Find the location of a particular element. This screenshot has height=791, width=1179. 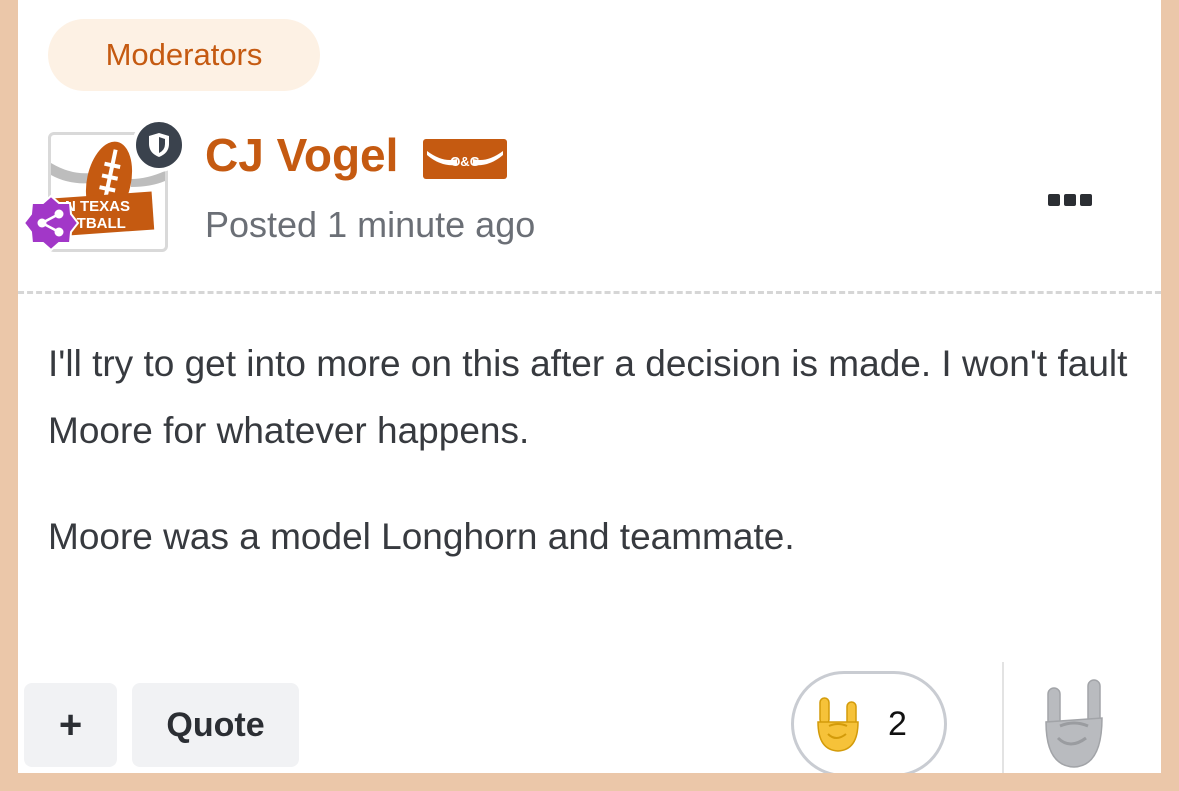

header-divider is located at coordinates (589, 292).